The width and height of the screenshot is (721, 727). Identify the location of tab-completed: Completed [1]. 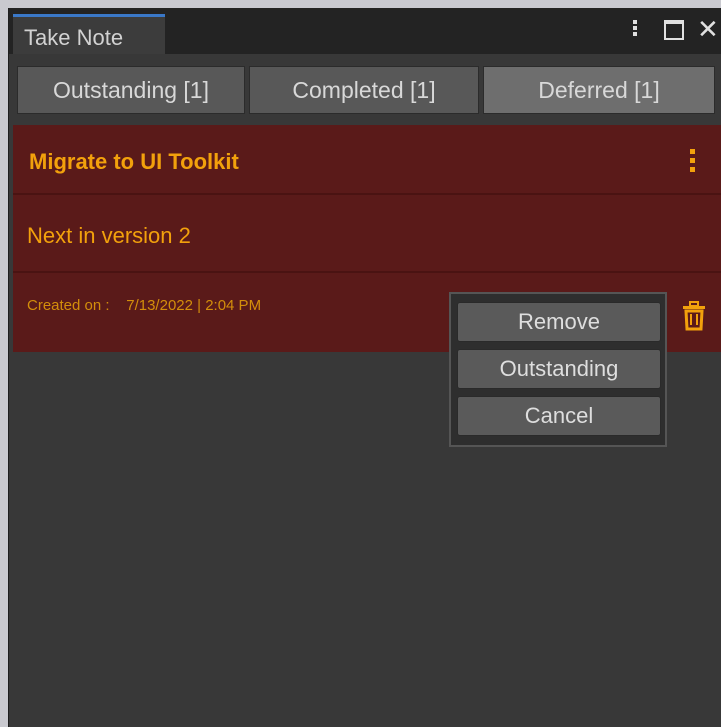
(364, 90).